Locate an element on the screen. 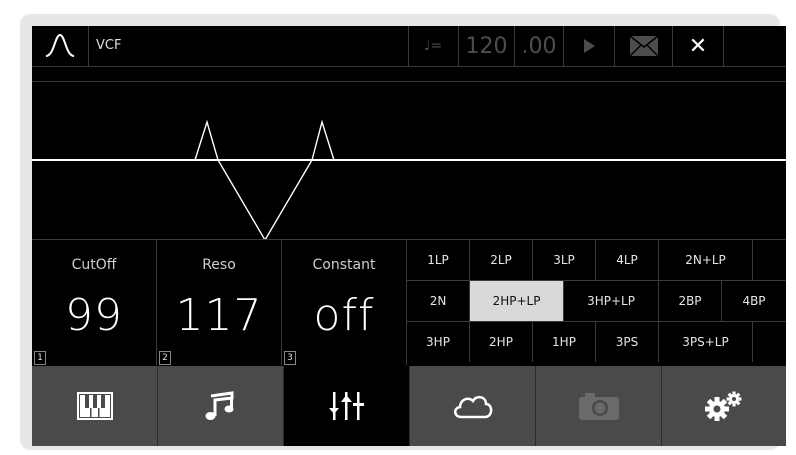 The image size is (796, 455). gears-icon is located at coordinates (723, 406).